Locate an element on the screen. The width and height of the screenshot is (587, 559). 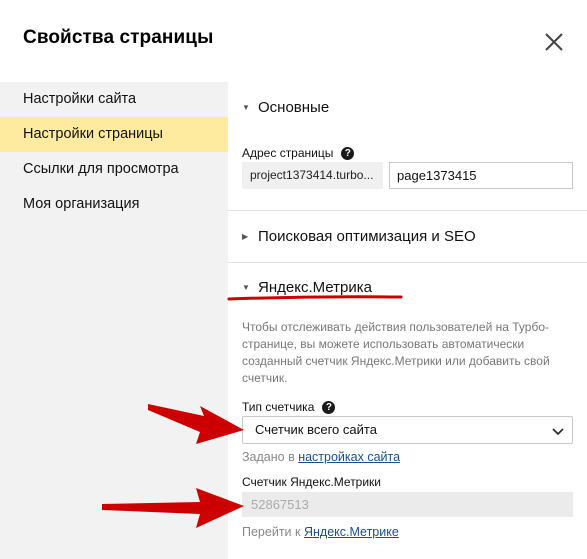
caret-right-icon: ▶ is located at coordinates (245, 236).